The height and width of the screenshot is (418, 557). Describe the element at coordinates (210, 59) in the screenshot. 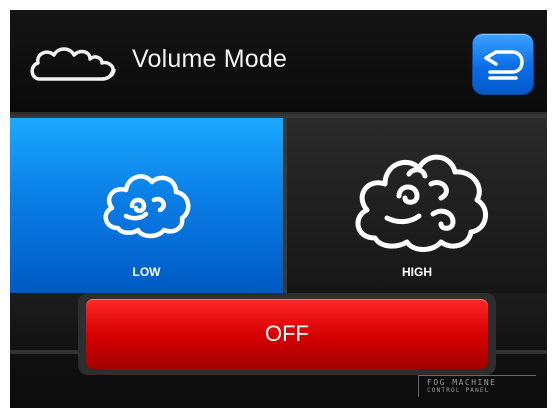

I see `page-title: Volume Mode` at that location.